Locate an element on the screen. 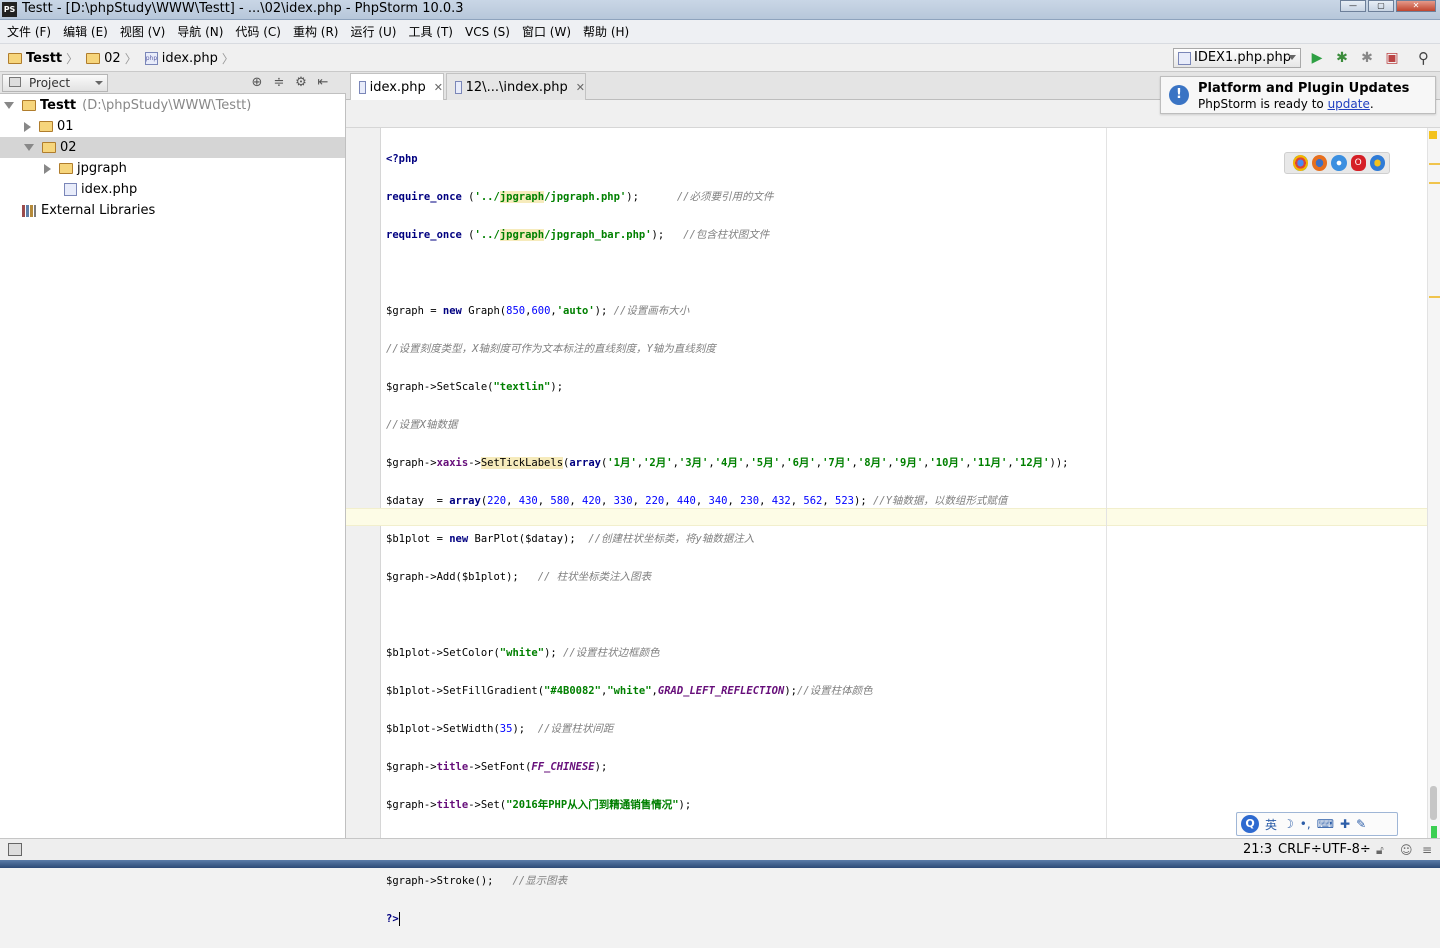  chevron-right-icon: 〉 is located at coordinates (227, 59).